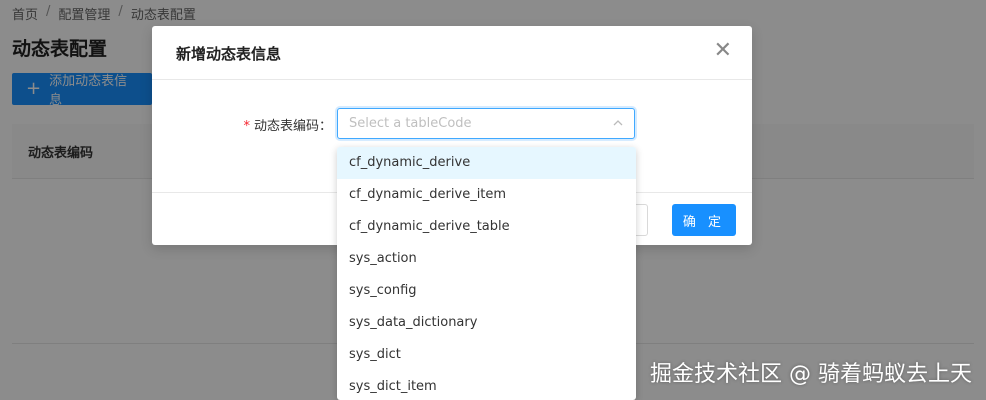 The image size is (986, 400). Describe the element at coordinates (618, 123) in the screenshot. I see `chevron-up-icon` at that location.